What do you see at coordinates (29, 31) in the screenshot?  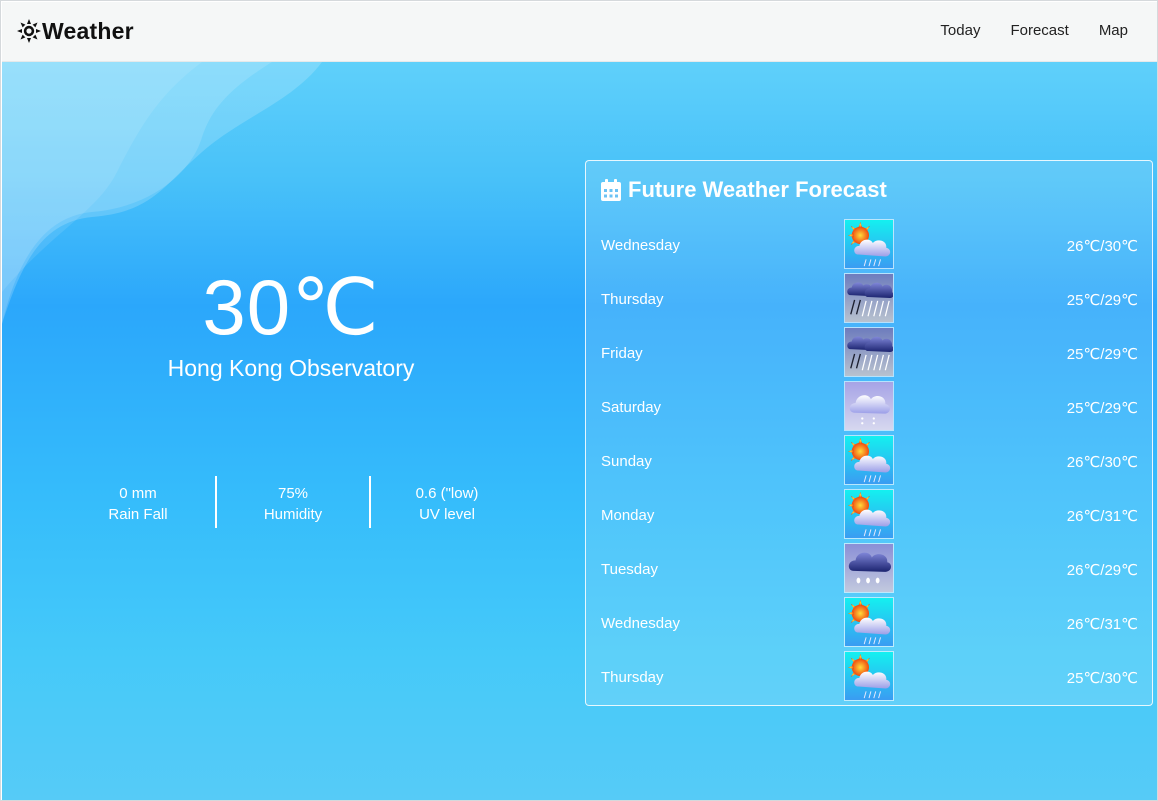 I see `sun-icon` at bounding box center [29, 31].